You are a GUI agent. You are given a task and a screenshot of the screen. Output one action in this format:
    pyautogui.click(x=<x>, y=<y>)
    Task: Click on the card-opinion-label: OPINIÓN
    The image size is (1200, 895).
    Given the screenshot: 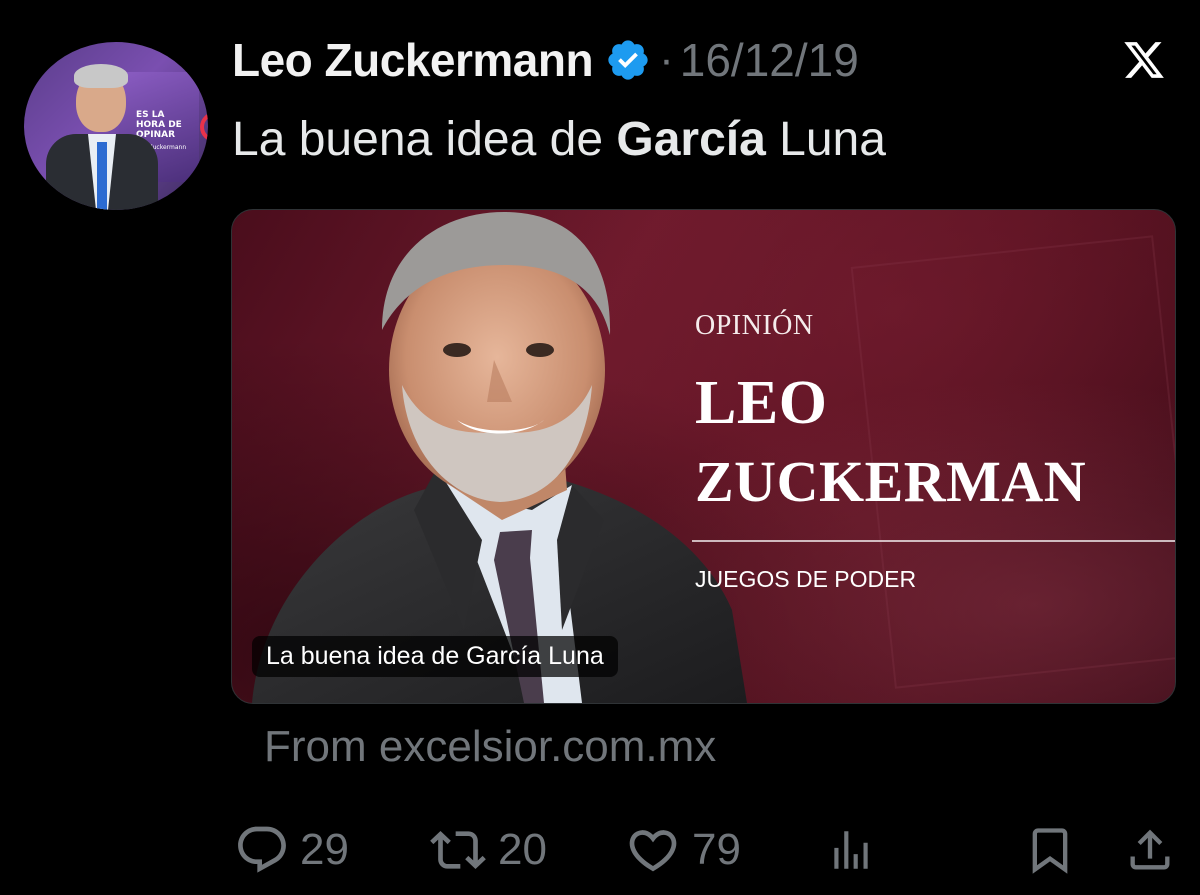 What is the action you would take?
    pyautogui.click(x=754, y=325)
    